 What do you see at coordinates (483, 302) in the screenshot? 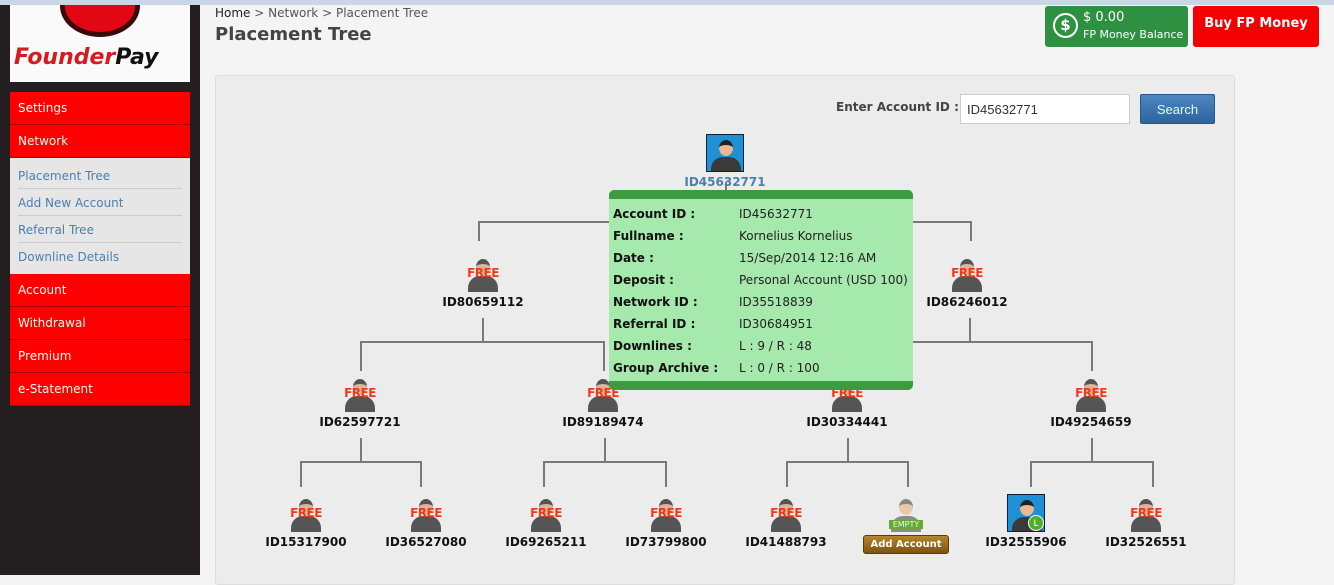
I see `node-id: ID80659112` at bounding box center [483, 302].